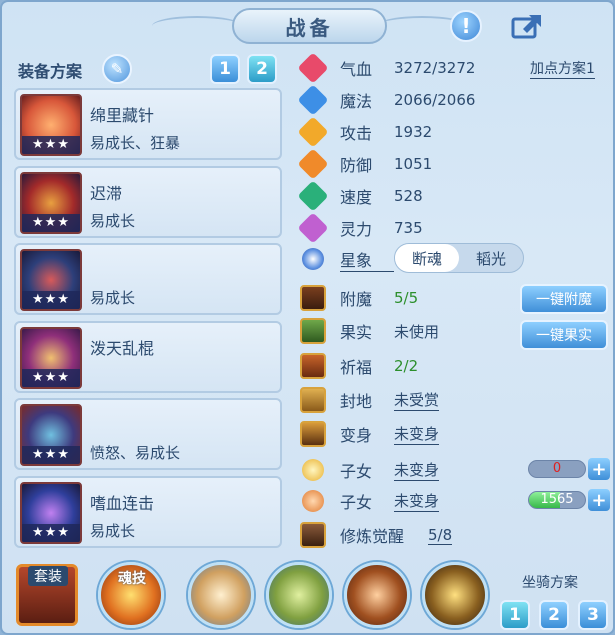 The image size is (615, 635). I want to click on equip-4-stars: ★★★, so click(51, 377).